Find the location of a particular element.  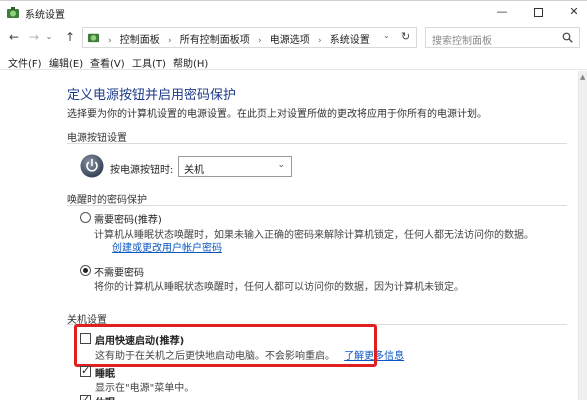

window-title: 系统设置 is located at coordinates (45, 15).